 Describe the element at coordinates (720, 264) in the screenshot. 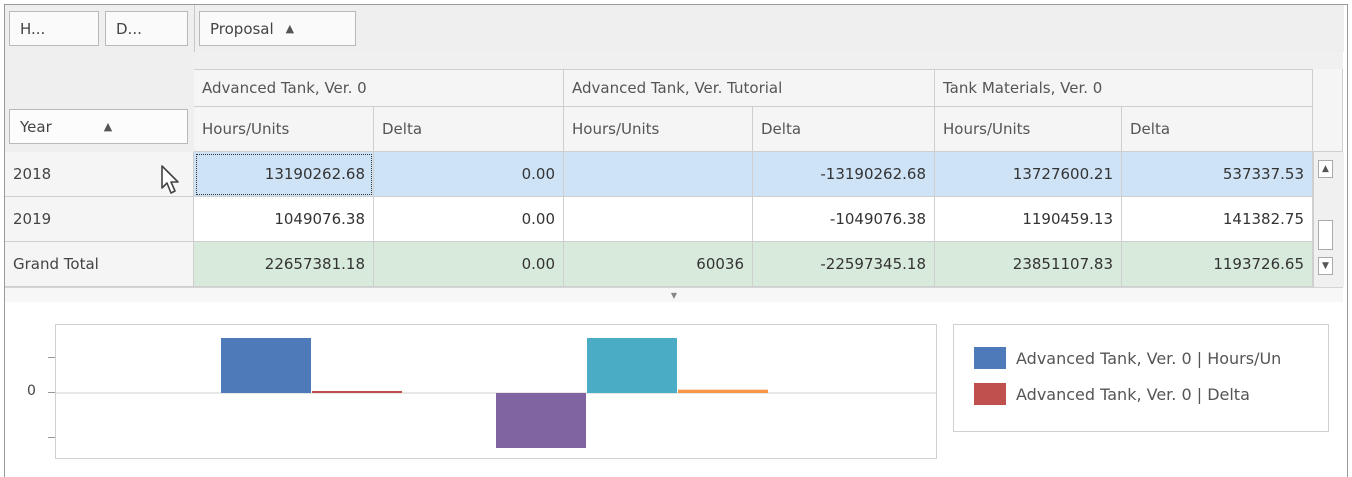

I see `cell-value: 60036` at that location.